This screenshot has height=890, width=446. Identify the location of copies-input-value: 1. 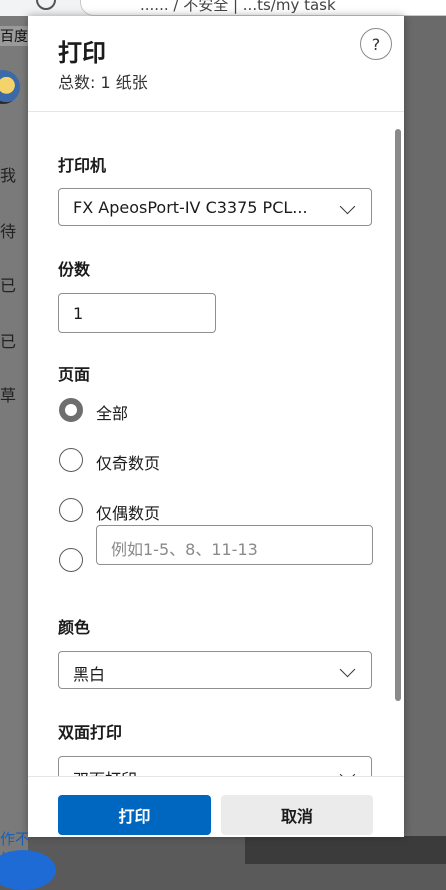
(78, 313).